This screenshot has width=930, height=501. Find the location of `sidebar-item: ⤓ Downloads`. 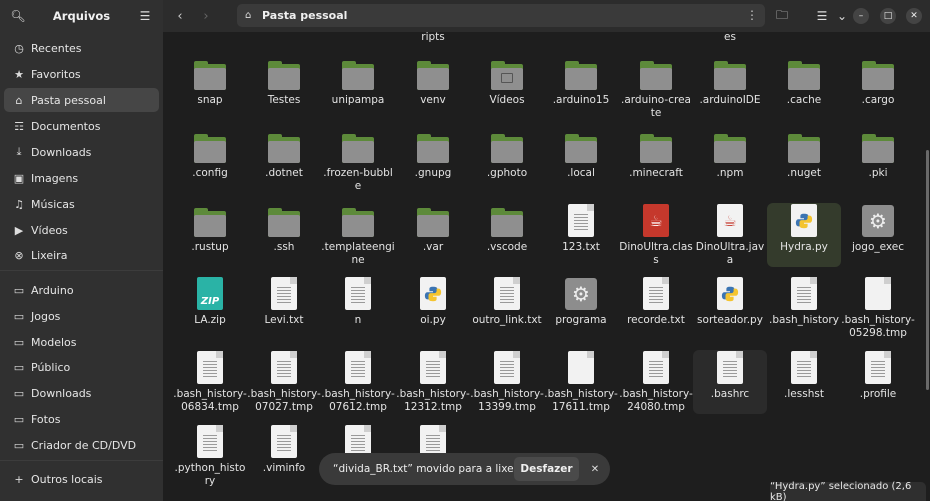

sidebar-item: ⤓ Downloads is located at coordinates (81, 152).